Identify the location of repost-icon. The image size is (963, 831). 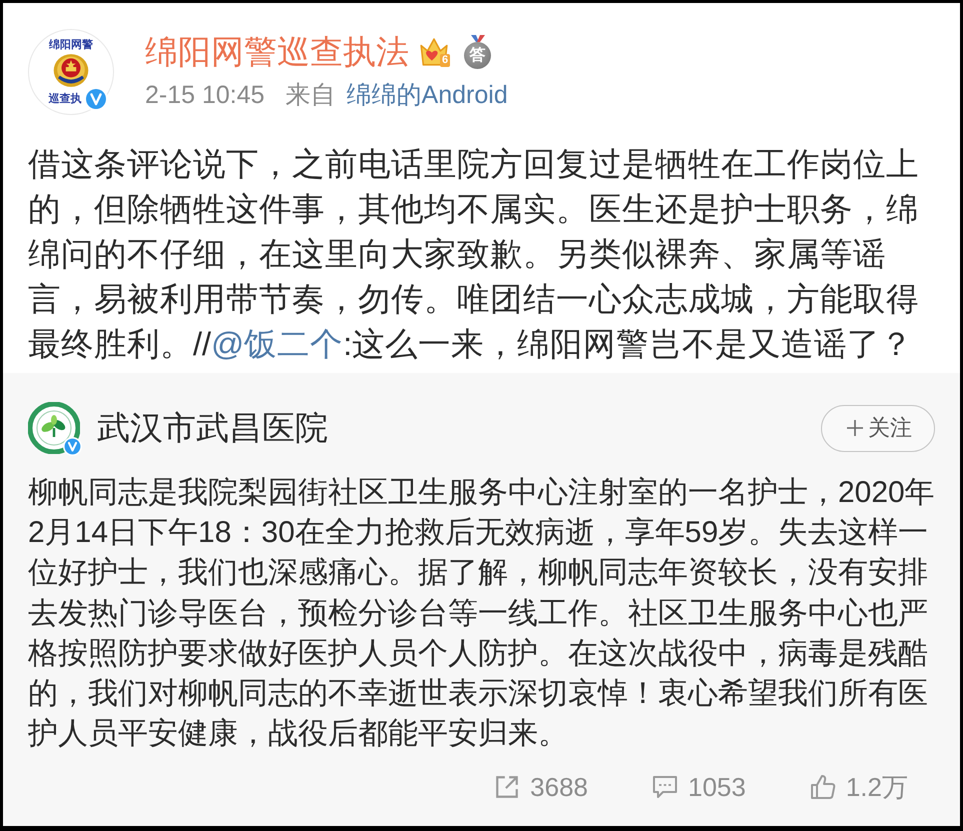
(507, 787).